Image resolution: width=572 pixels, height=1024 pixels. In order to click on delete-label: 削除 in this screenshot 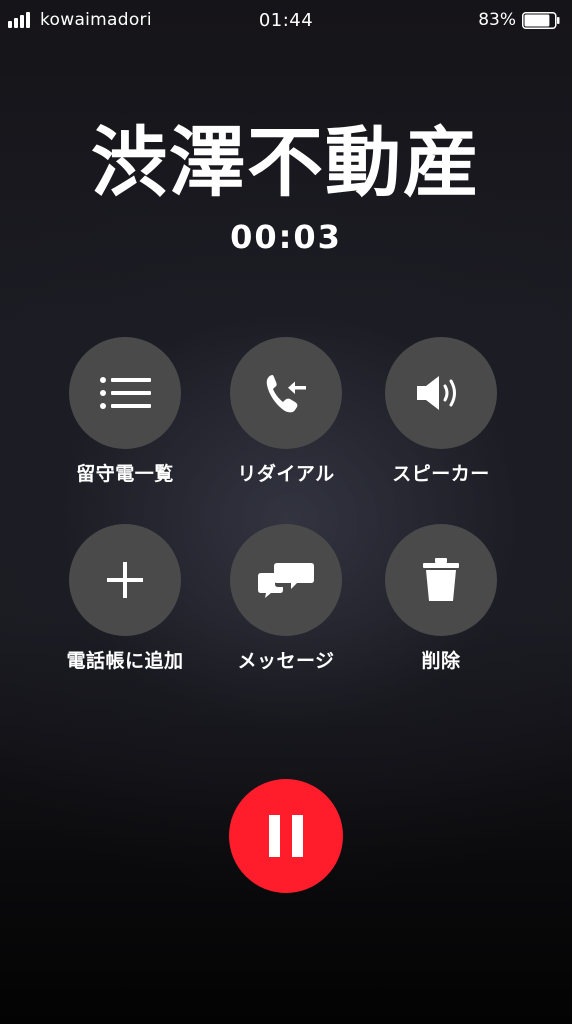, I will do `click(441, 661)`.